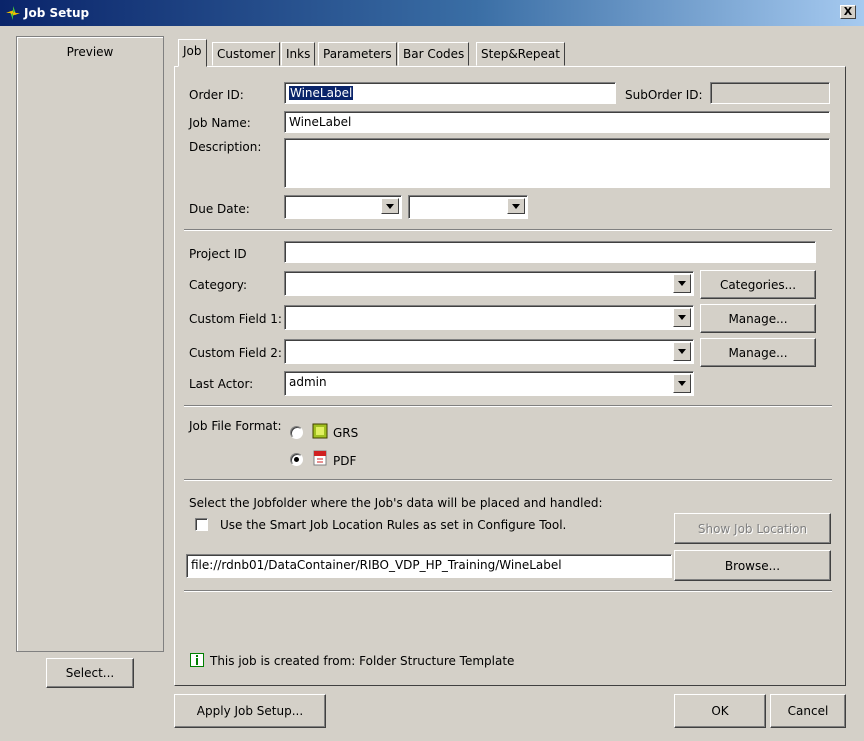 The image size is (864, 741). I want to click on description-field, so click(557, 163).